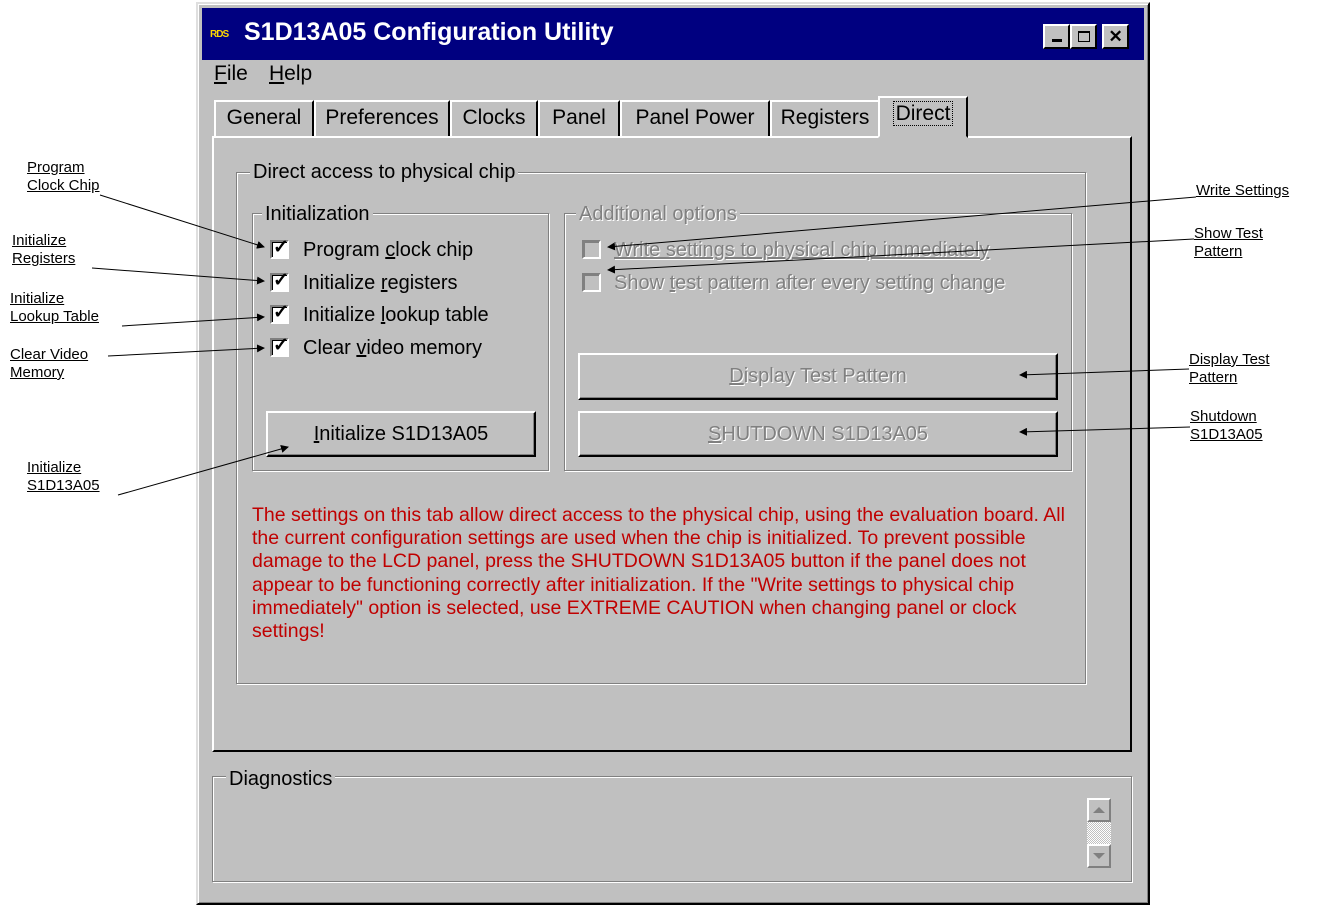 The width and height of the screenshot is (1318, 907). What do you see at coordinates (673, 34) in the screenshot?
I see `title-bar: RDS S1D13A05 Configuration Utility ✕` at bounding box center [673, 34].